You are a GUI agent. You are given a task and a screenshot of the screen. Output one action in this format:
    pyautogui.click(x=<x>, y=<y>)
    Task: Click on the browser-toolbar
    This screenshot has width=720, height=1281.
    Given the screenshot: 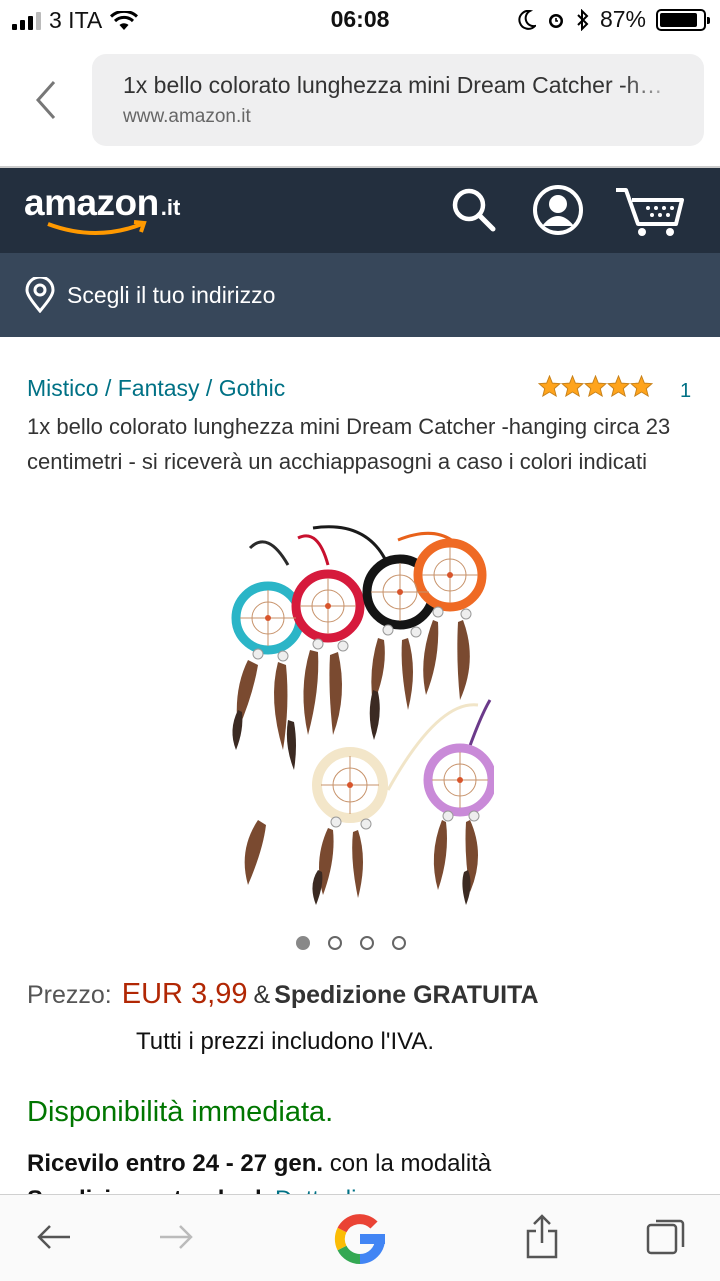 What is the action you would take?
    pyautogui.click(x=360, y=1237)
    